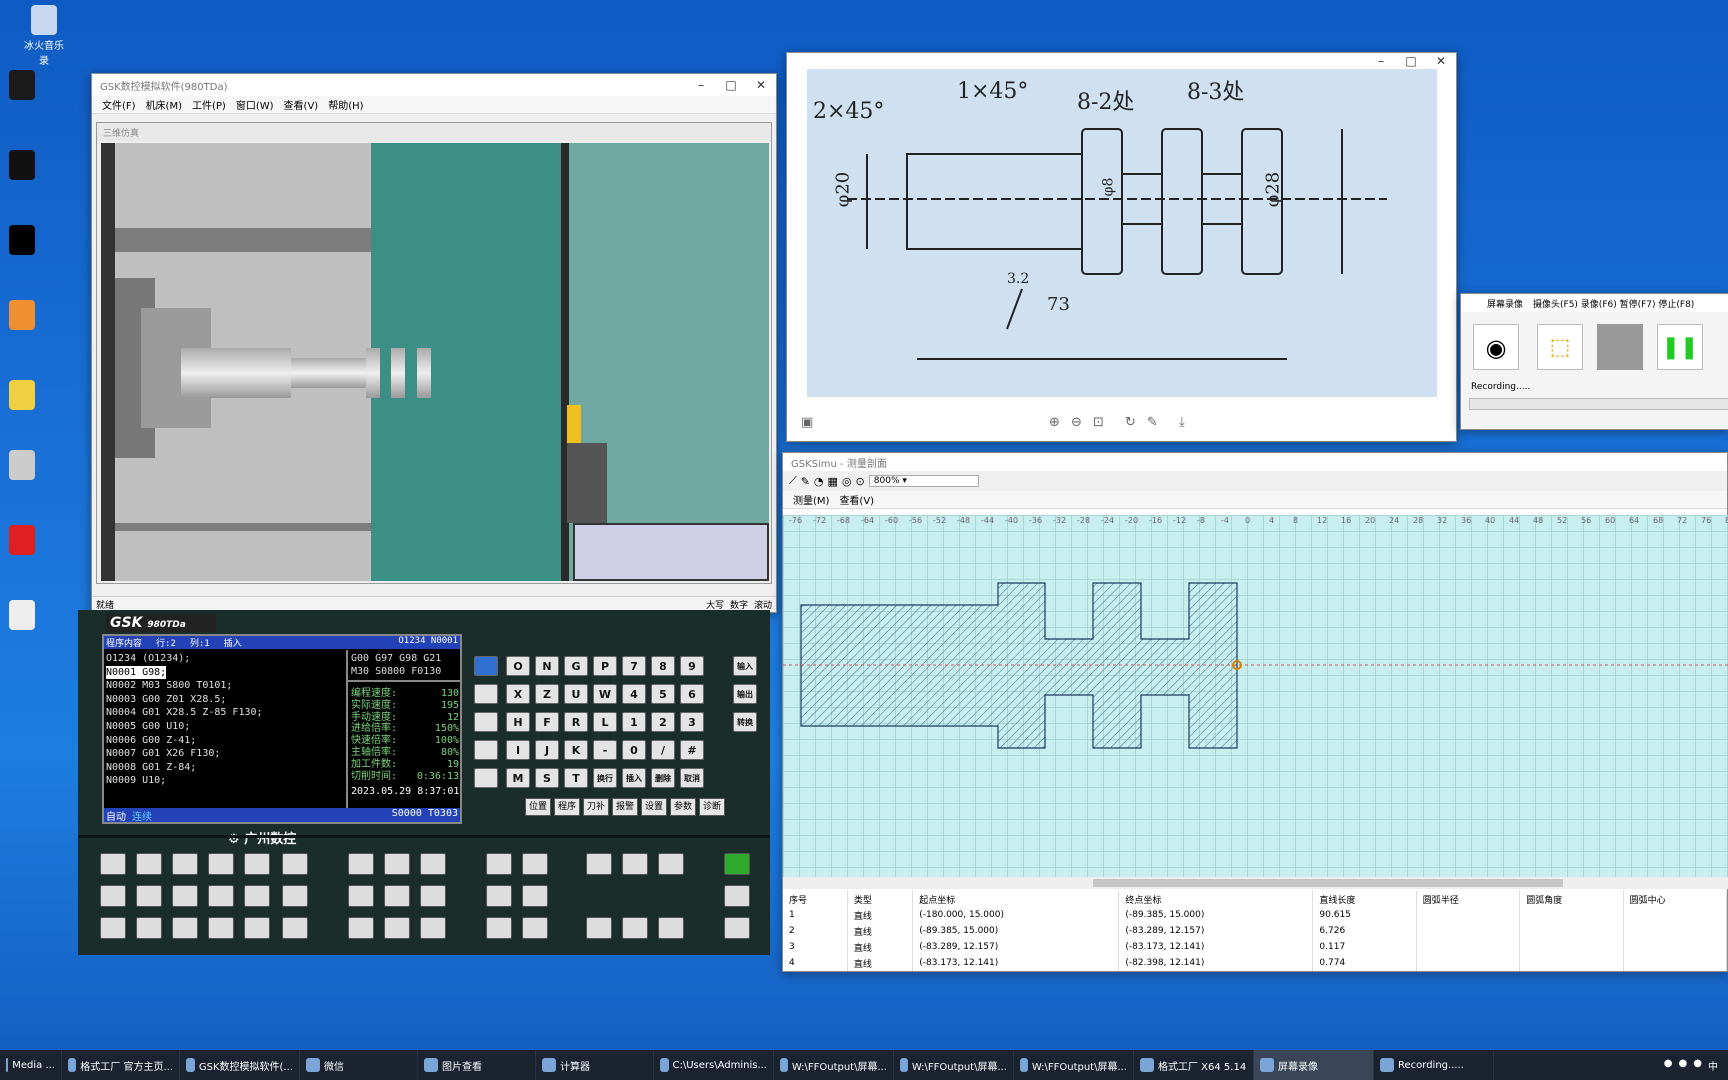  I want to click on cnc-key: U, so click(576, 694).